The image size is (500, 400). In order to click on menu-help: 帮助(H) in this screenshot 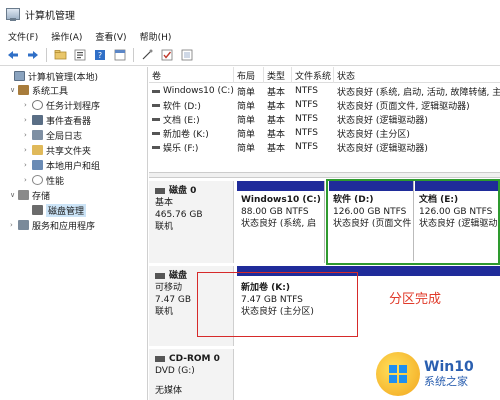, I will do `click(156, 36)`.